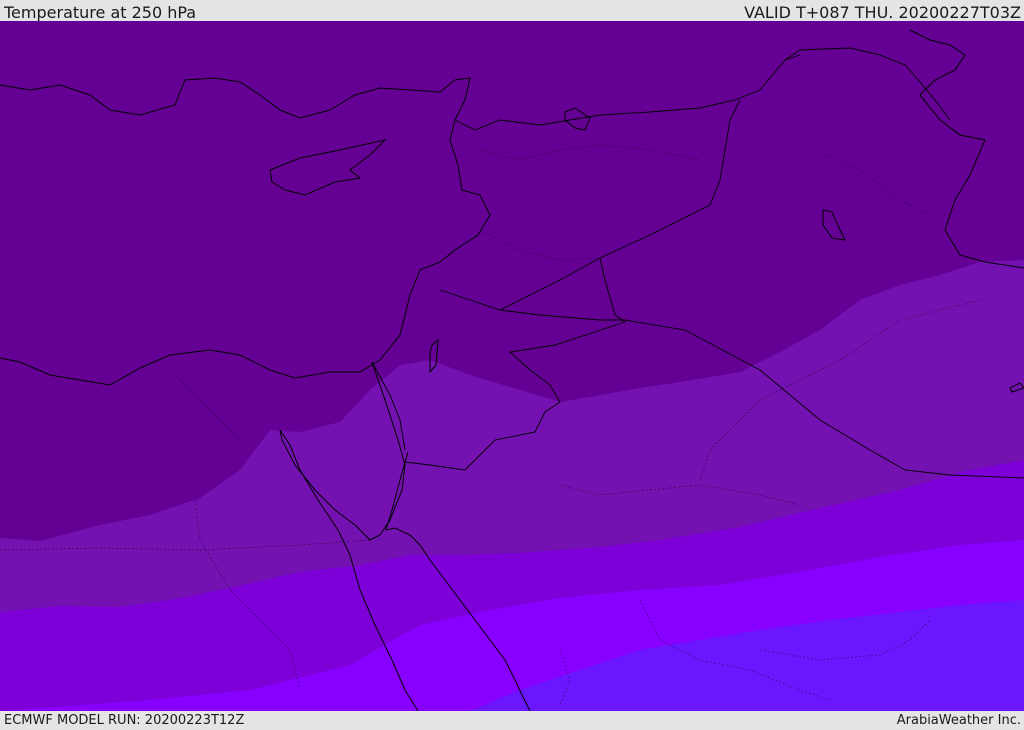 The width and height of the screenshot is (1024, 730). I want to click on model-run-label: ECMWF MODEL RUN: 20200223T12Z, so click(124, 720).